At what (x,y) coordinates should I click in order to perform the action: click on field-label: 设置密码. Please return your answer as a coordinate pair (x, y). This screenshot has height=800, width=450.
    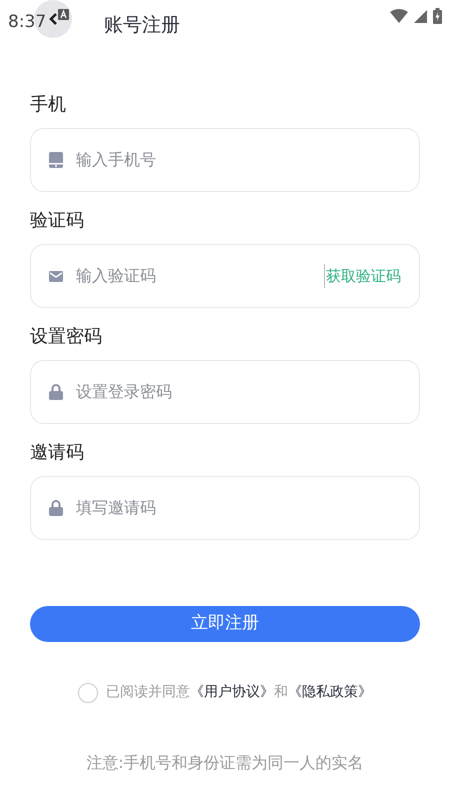
    Looking at the image, I should click on (66, 337).